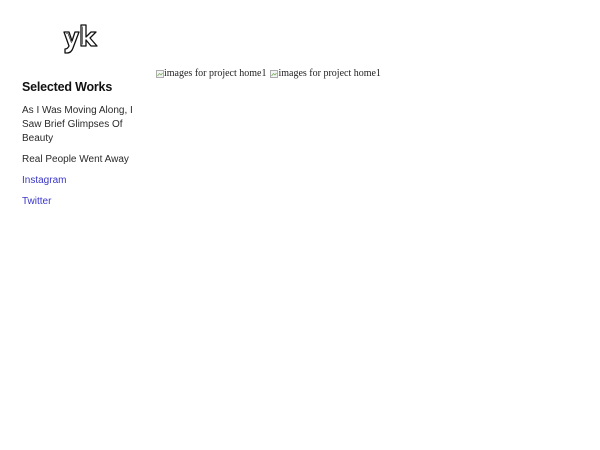 This screenshot has height=450, width=600. What do you see at coordinates (84, 160) in the screenshot?
I see `project-link-real-people: Real People Went Away` at bounding box center [84, 160].